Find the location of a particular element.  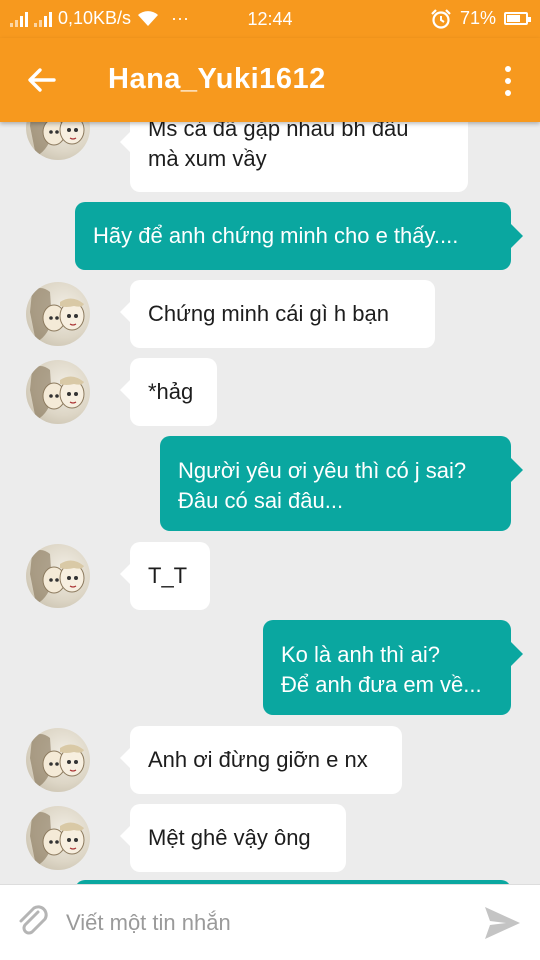

message-bubble: Chứng minh cái gì h bạn is located at coordinates (277, 314).